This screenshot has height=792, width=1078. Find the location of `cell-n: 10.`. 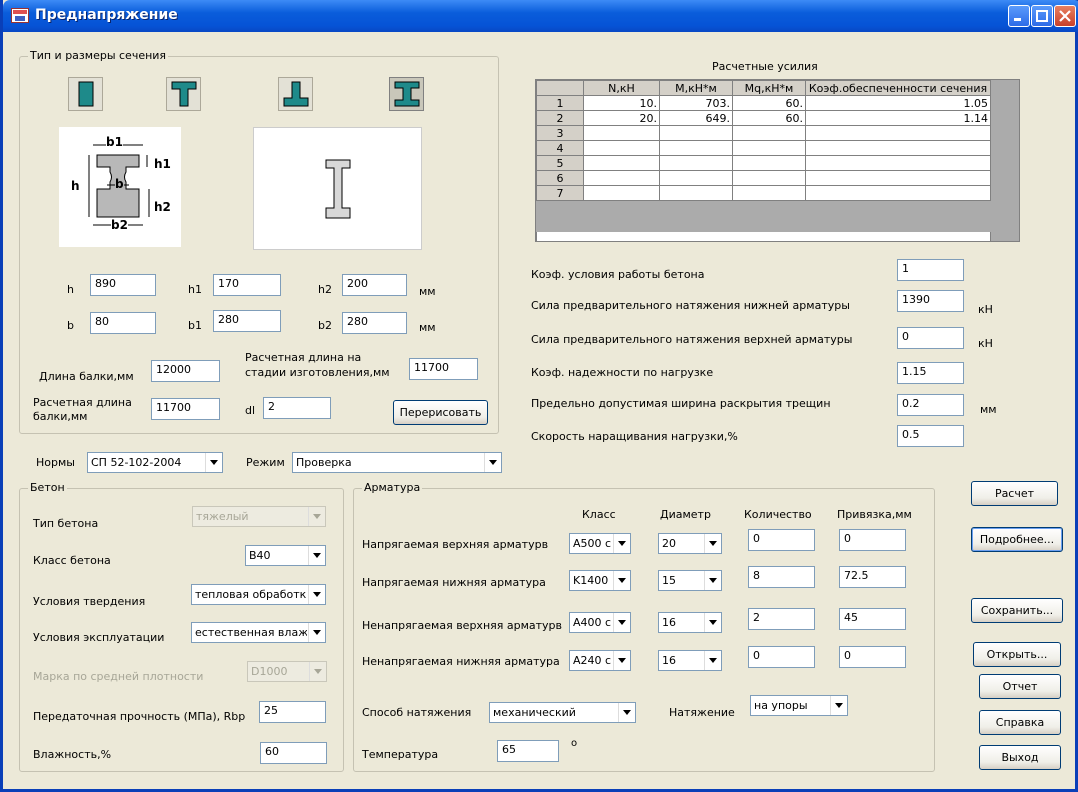

cell-n: 10. is located at coordinates (621, 103).